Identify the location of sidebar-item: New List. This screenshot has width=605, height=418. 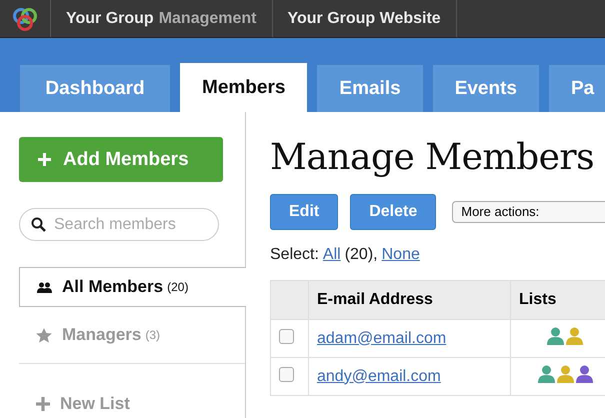
(132, 401).